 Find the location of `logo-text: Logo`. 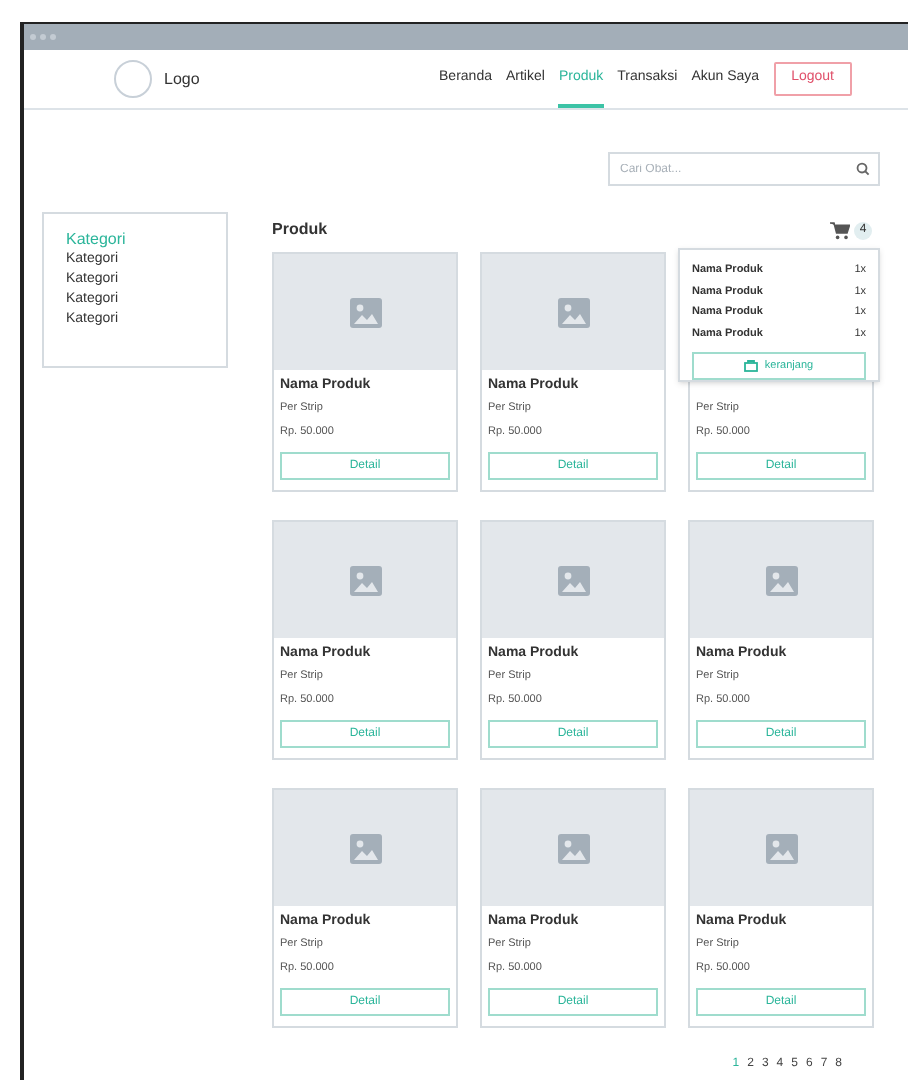

logo-text: Logo is located at coordinates (182, 79).